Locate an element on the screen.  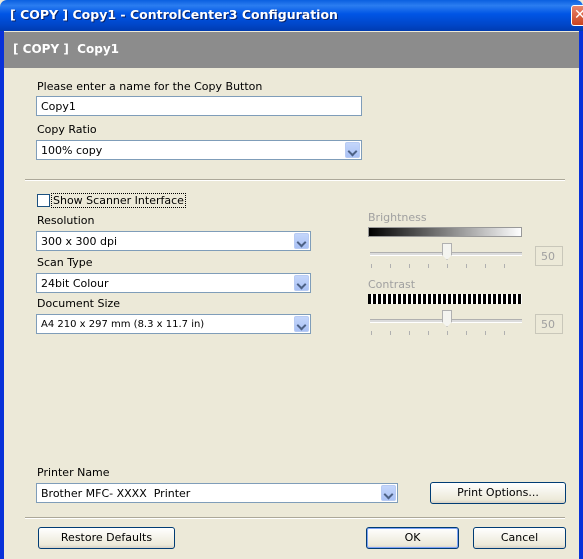
ok-button: OK is located at coordinates (412, 538).